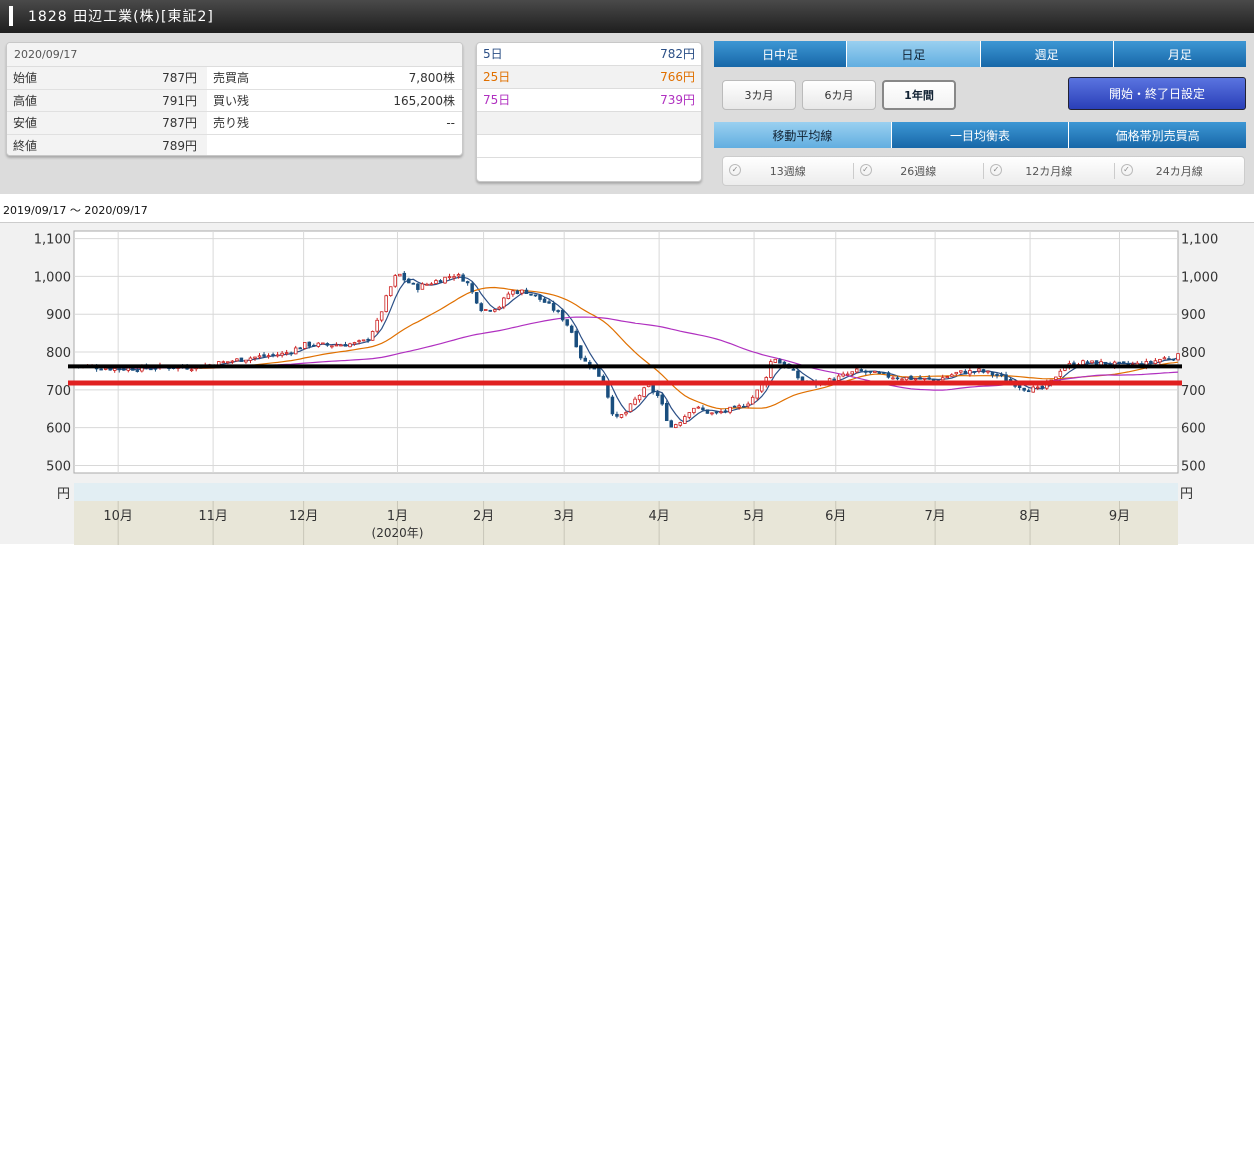  What do you see at coordinates (234, 55) in the screenshot?
I see `price-date: 2020/09/17` at bounding box center [234, 55].